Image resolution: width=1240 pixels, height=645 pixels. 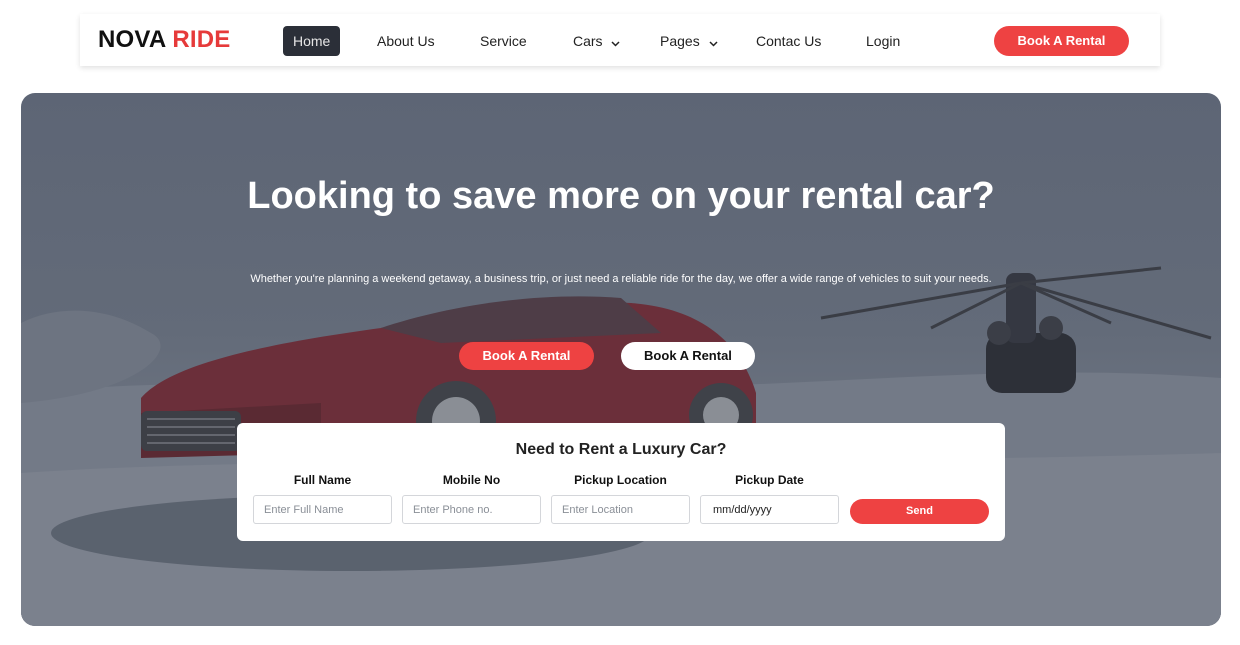 What do you see at coordinates (132, 39) in the screenshot?
I see `brand-name-part1: NOVA` at bounding box center [132, 39].